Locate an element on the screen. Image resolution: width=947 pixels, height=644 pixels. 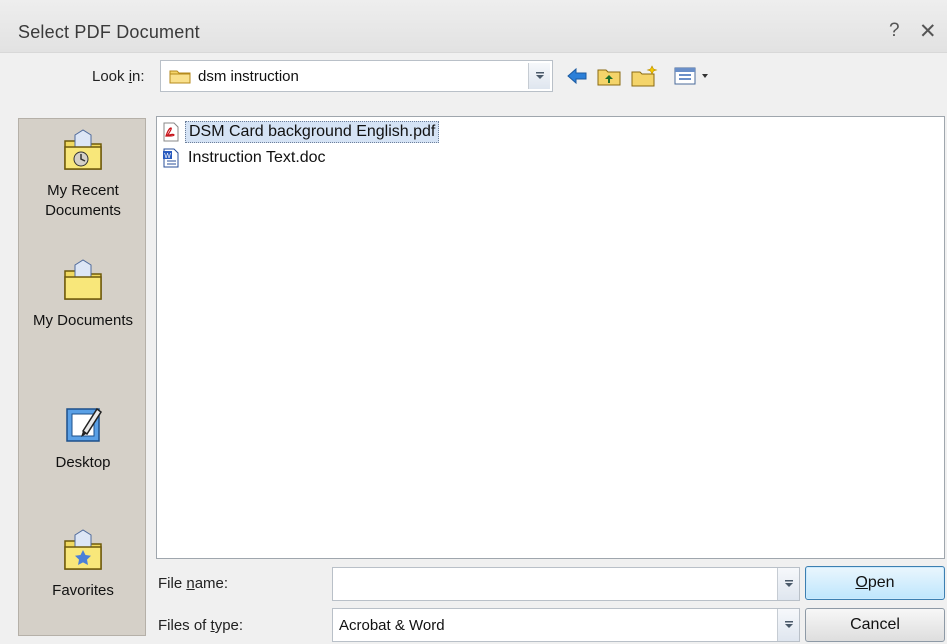
file-item: W Instruction Text.doc is located at coordinates (245, 158).